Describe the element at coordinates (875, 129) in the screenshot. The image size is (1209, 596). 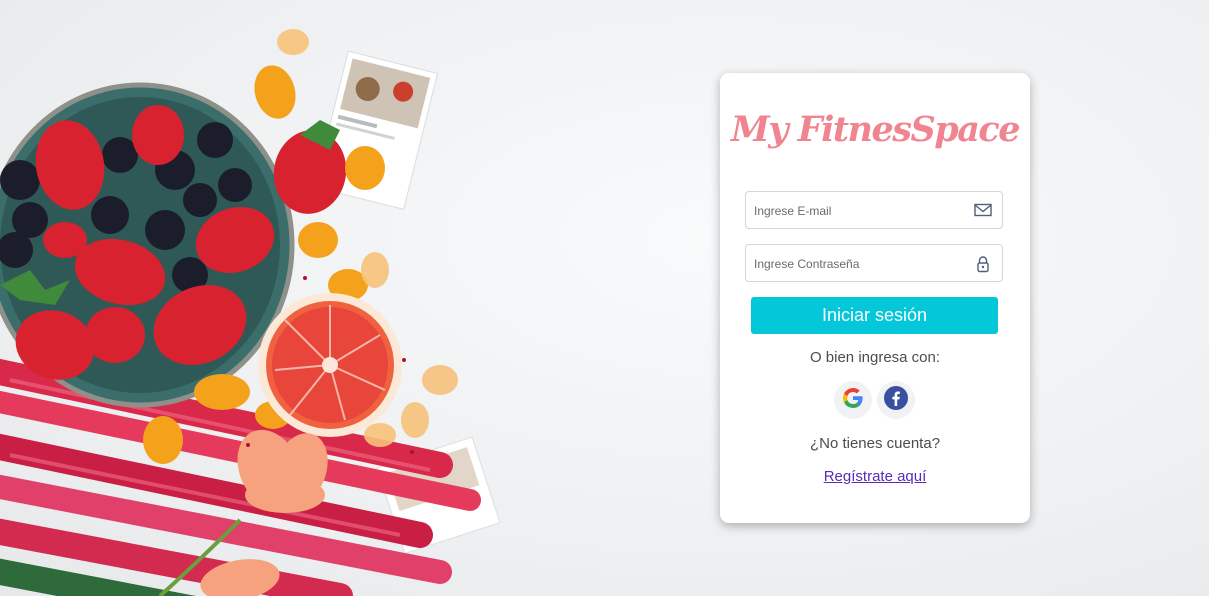
I see `brand-logo: My FitnesSpace` at that location.